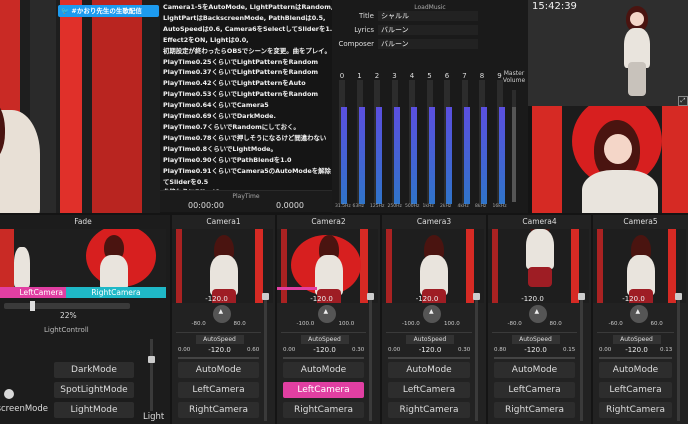  I want to click on eq-band-8: 8, so click(482, 138).